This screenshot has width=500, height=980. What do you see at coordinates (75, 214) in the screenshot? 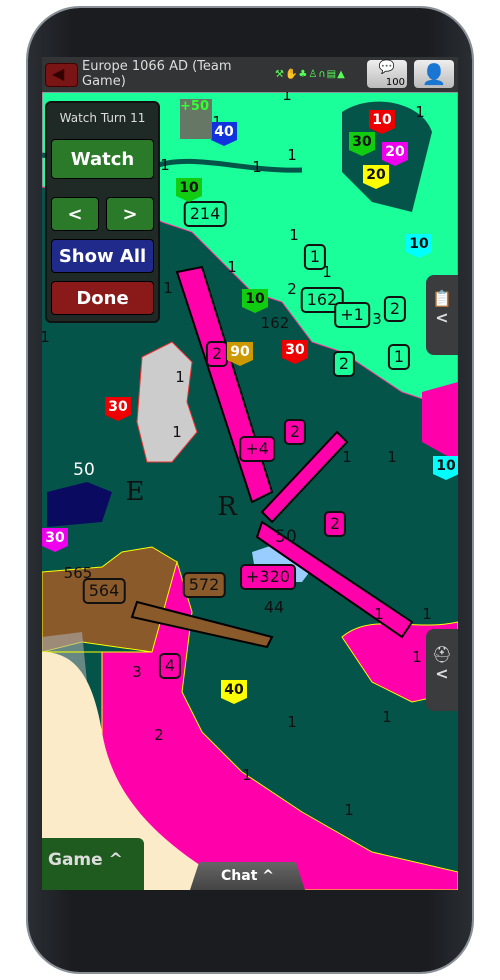
I see `previous-button: <` at bounding box center [75, 214].